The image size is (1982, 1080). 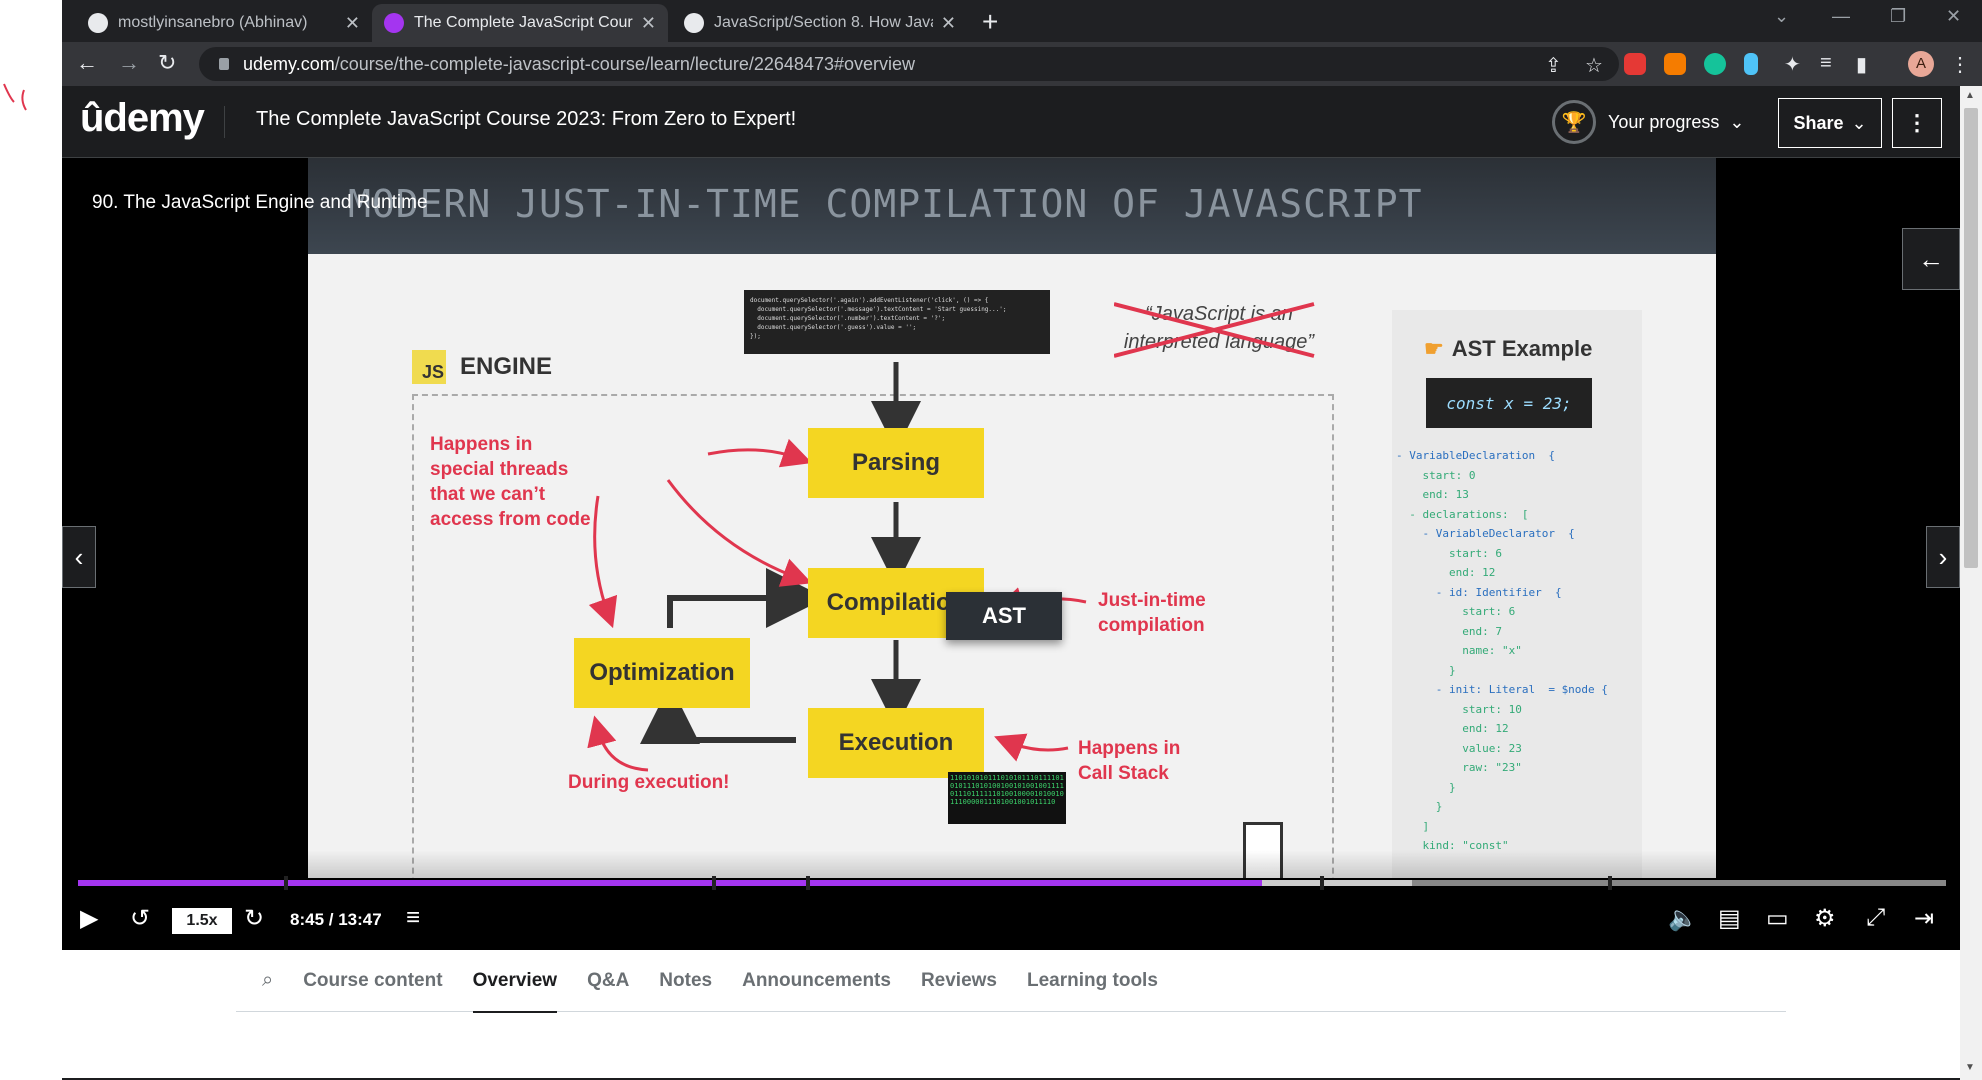 I want to click on playback-speed-button: 1.5x, so click(x=202, y=921).